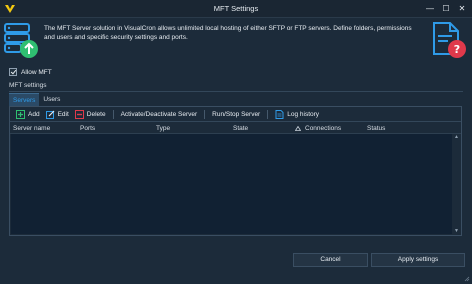 Image resolution: width=472 pixels, height=284 pixels. Describe the element at coordinates (467, 279) in the screenshot. I see `resize-grip-icon` at that location.